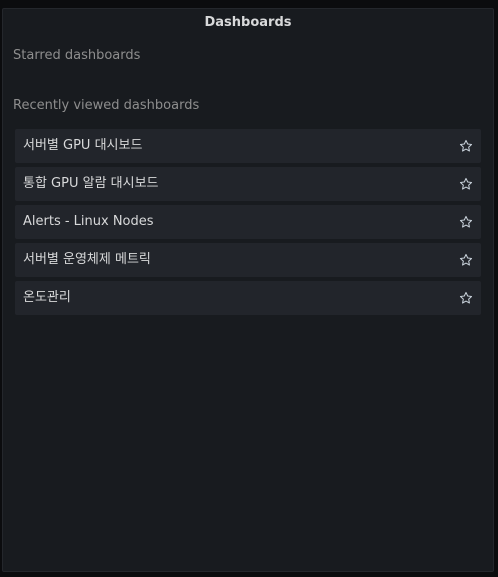  I want to click on dashboard-link: 서버별 운영체제 메트릭, so click(87, 260).